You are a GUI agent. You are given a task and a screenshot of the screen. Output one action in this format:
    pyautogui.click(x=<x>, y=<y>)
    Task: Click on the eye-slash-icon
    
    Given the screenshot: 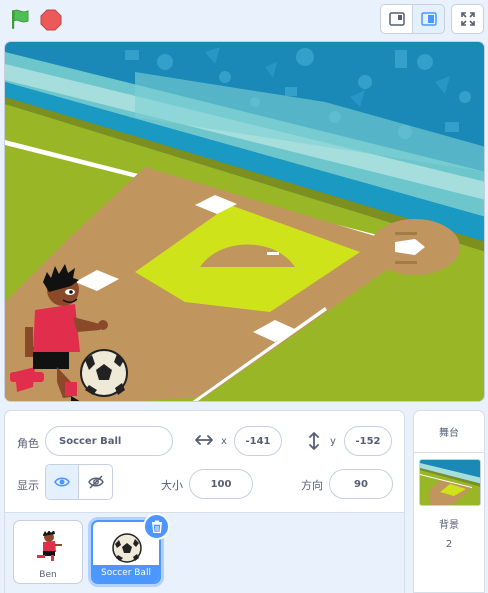 What is the action you would take?
    pyautogui.click(x=95, y=482)
    